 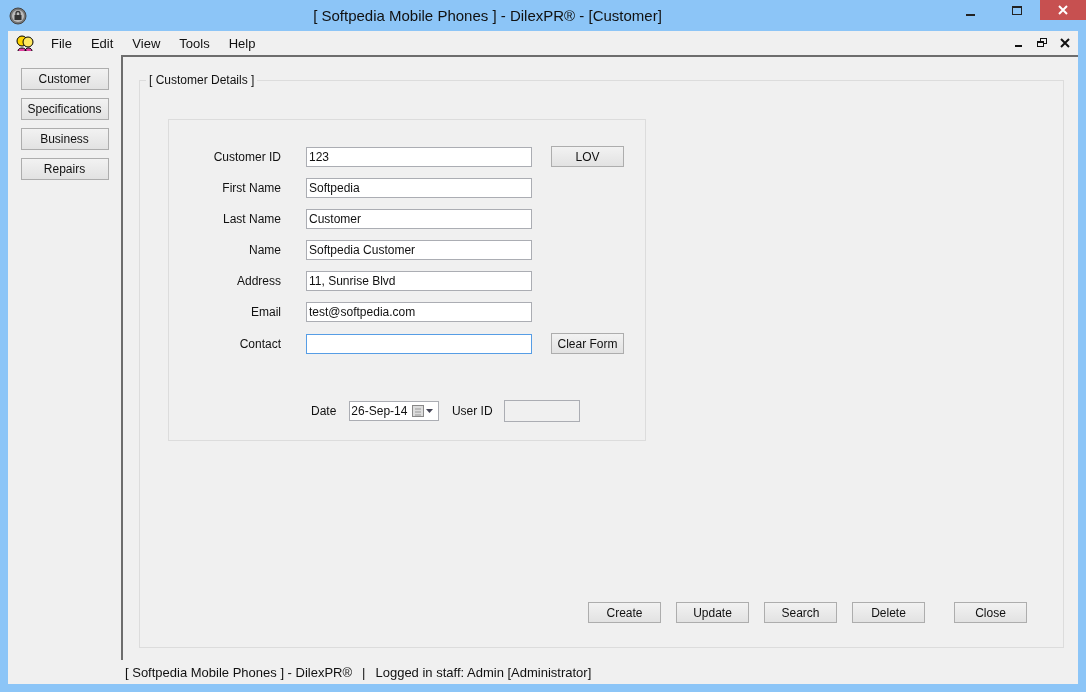 I want to click on input-field: Customer, so click(x=419, y=219).